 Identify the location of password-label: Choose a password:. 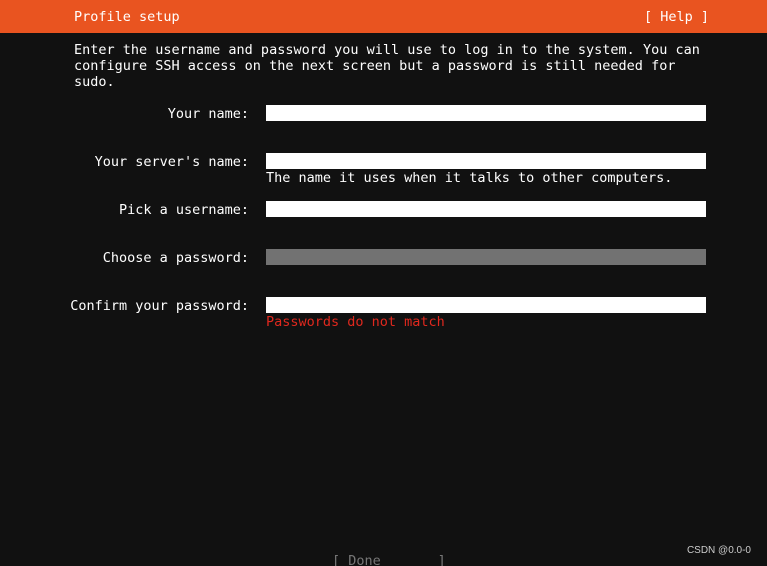
(175, 258).